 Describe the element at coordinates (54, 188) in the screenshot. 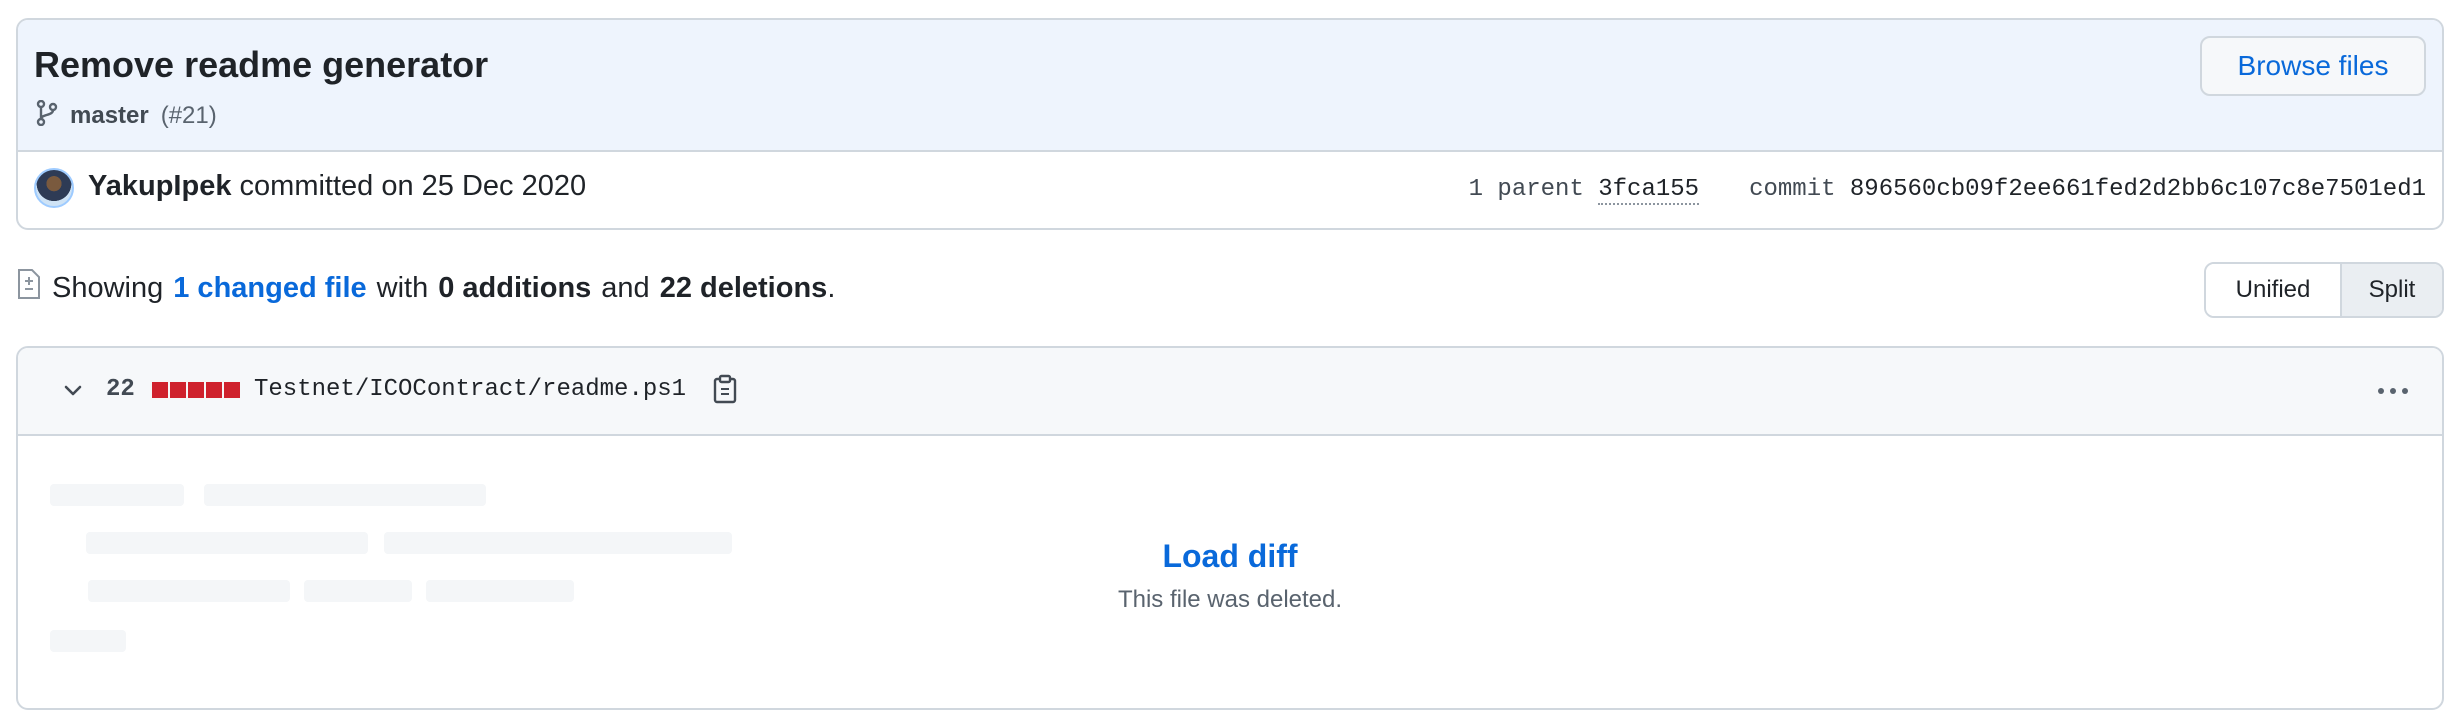

I see `avatar` at that location.